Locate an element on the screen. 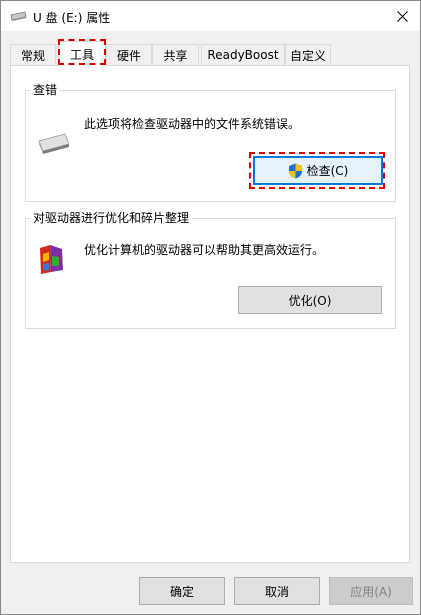 The image size is (421, 615). cancel-button-label: 取消 is located at coordinates (276, 591).